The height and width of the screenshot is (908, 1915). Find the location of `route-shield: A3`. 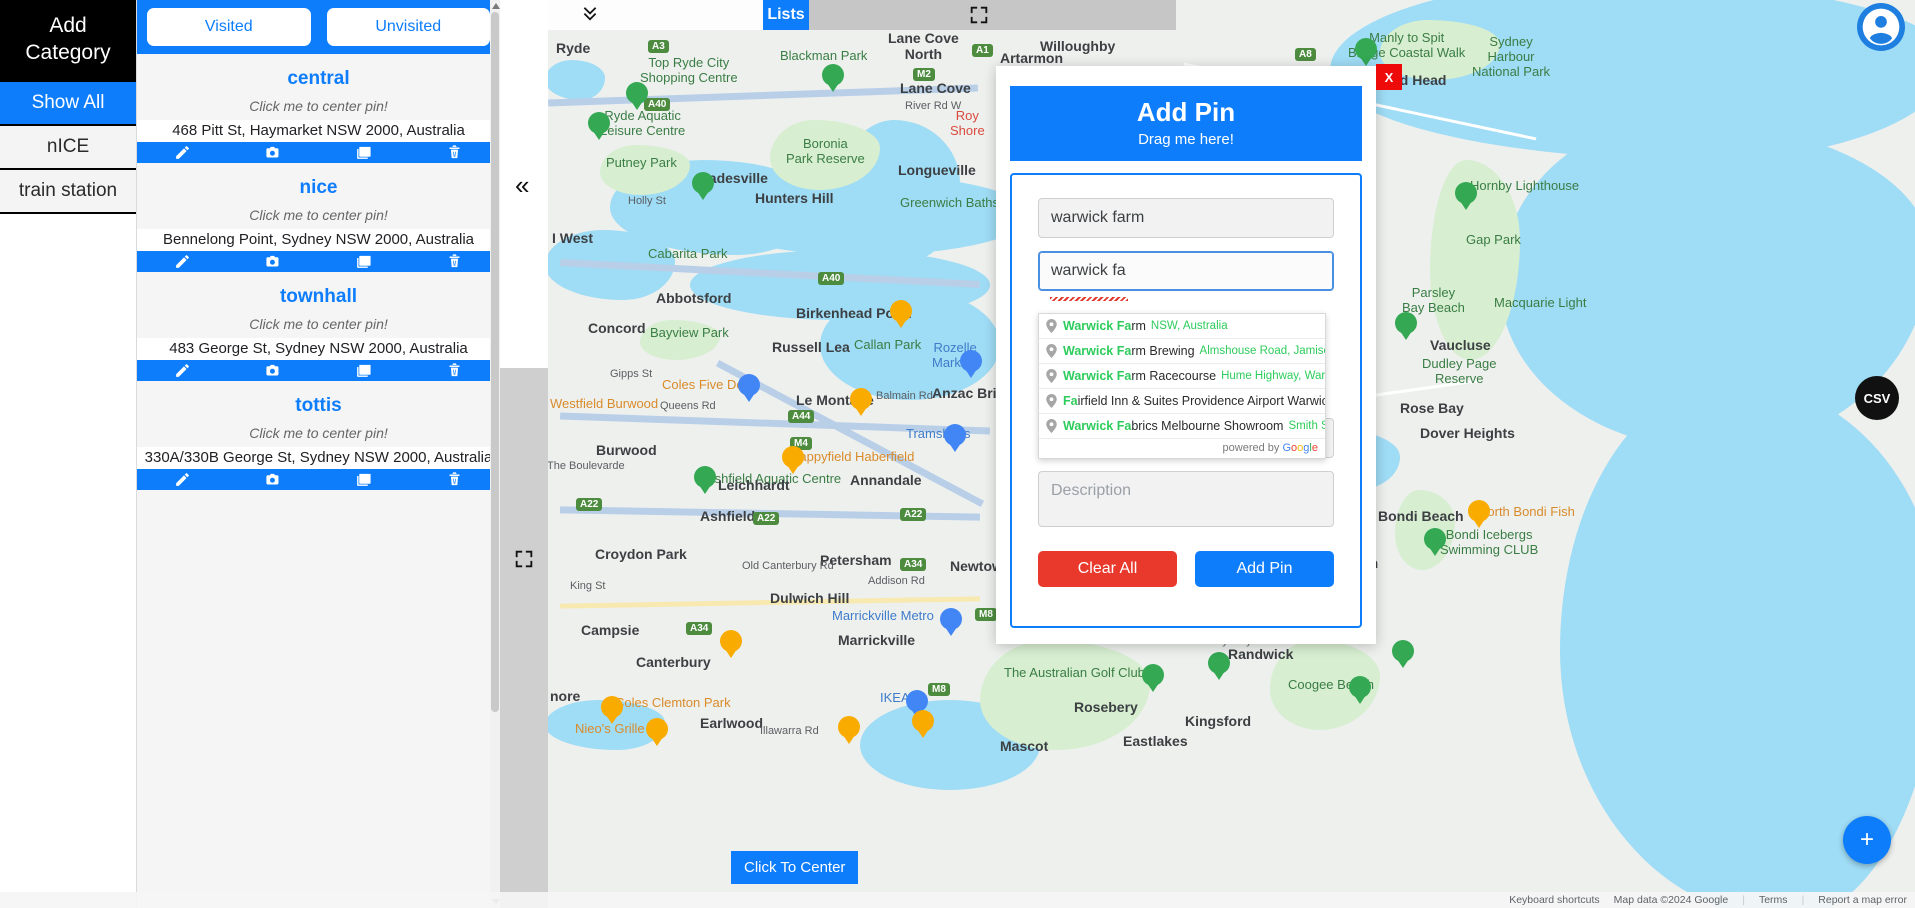

route-shield: A3 is located at coordinates (658, 46).